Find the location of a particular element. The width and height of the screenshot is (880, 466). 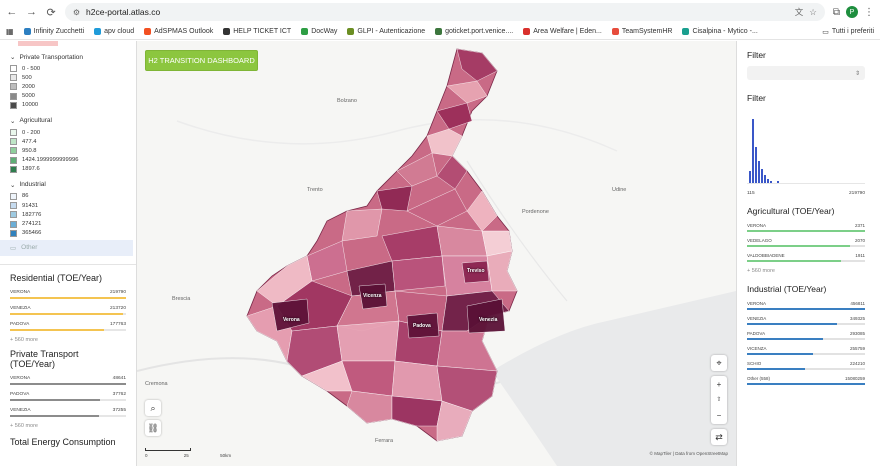

address-bar: ⚙ h2ce-portal.atlas.co 文 ☆ is located at coordinates (444, 12).